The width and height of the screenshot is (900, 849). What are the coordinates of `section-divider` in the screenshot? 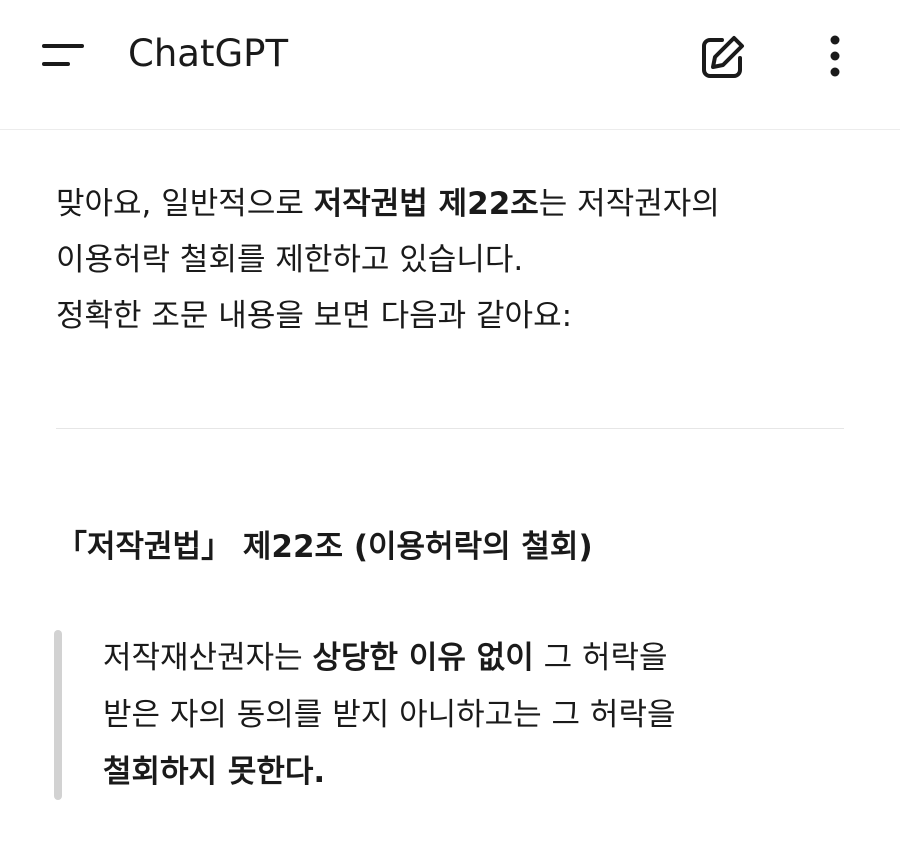 It's located at (450, 428).